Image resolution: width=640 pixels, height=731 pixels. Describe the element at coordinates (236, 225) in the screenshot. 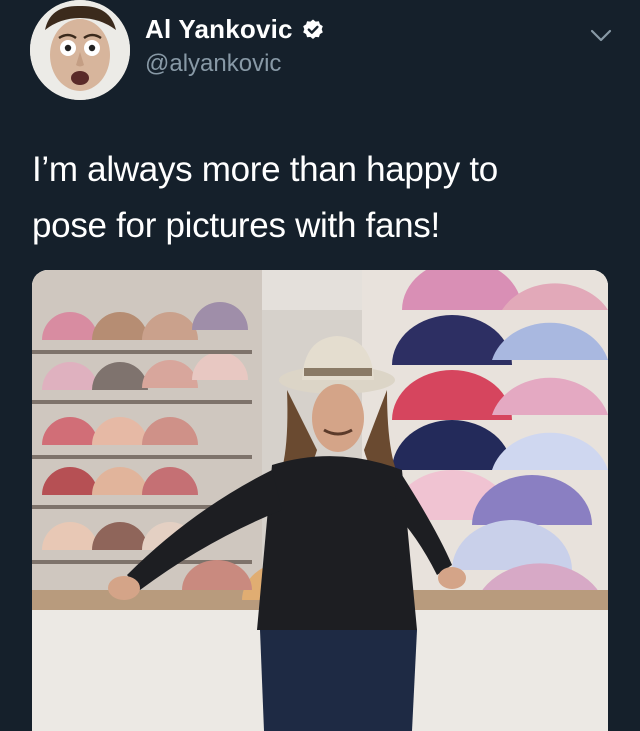

I see `tweet-text-line-2: pose for pictures with fans!` at that location.